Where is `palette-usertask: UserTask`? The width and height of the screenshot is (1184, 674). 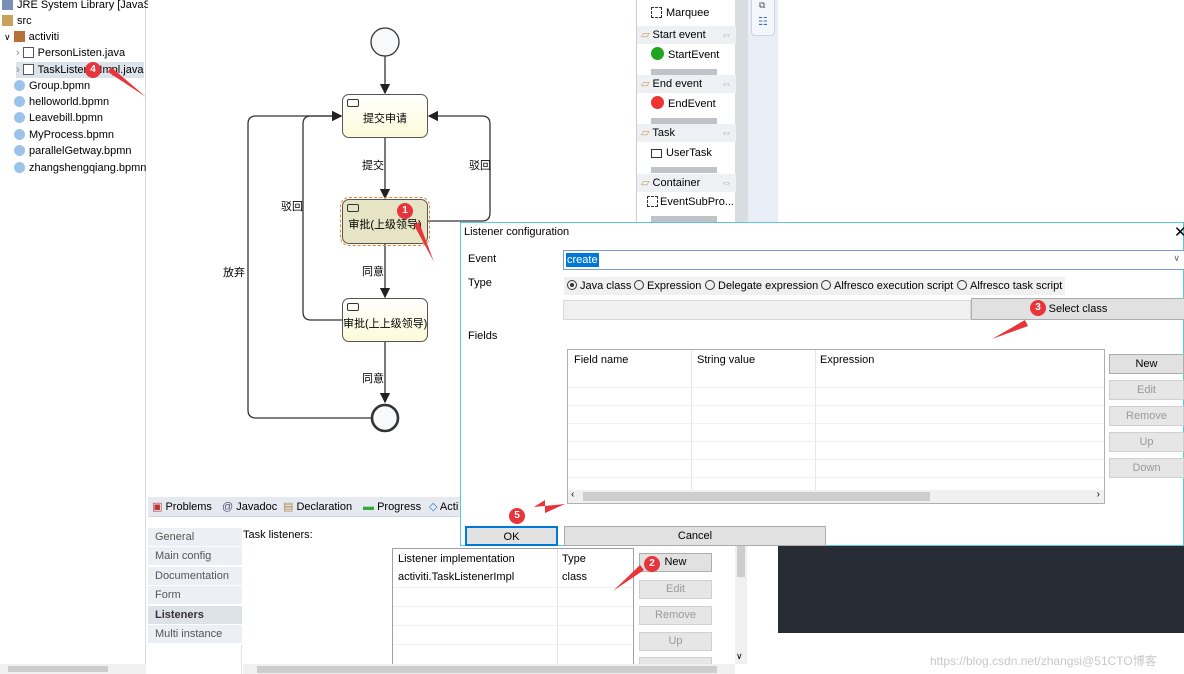
palette-usertask: UserTask is located at coordinates (681, 153).